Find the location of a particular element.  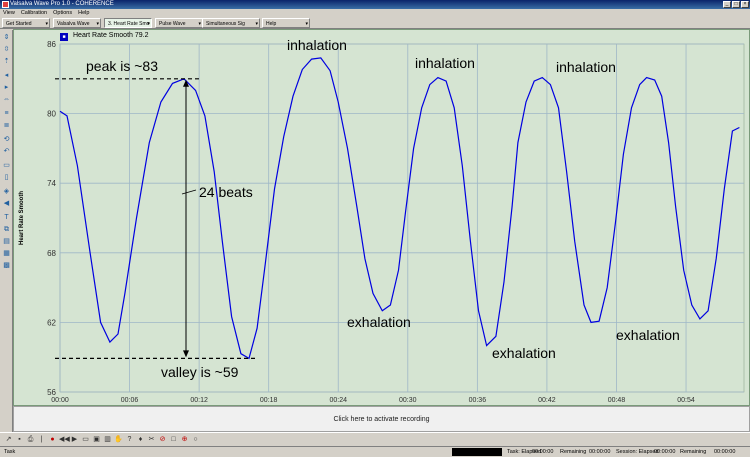

y-tick-label: 74 is located at coordinates (51, 183).